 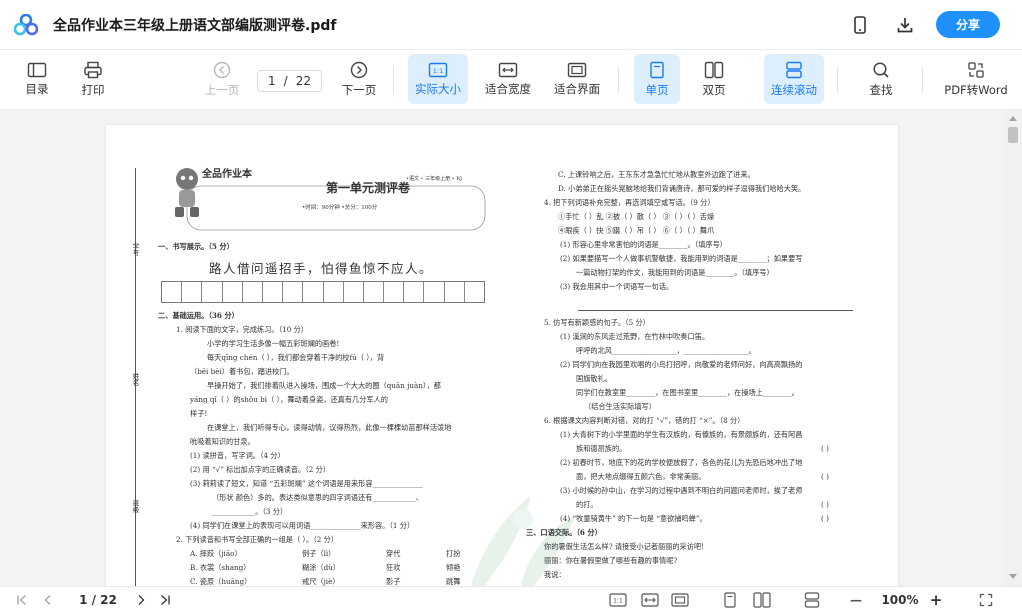 I want to click on page-number-input: 1 / 22, so click(x=289, y=81).